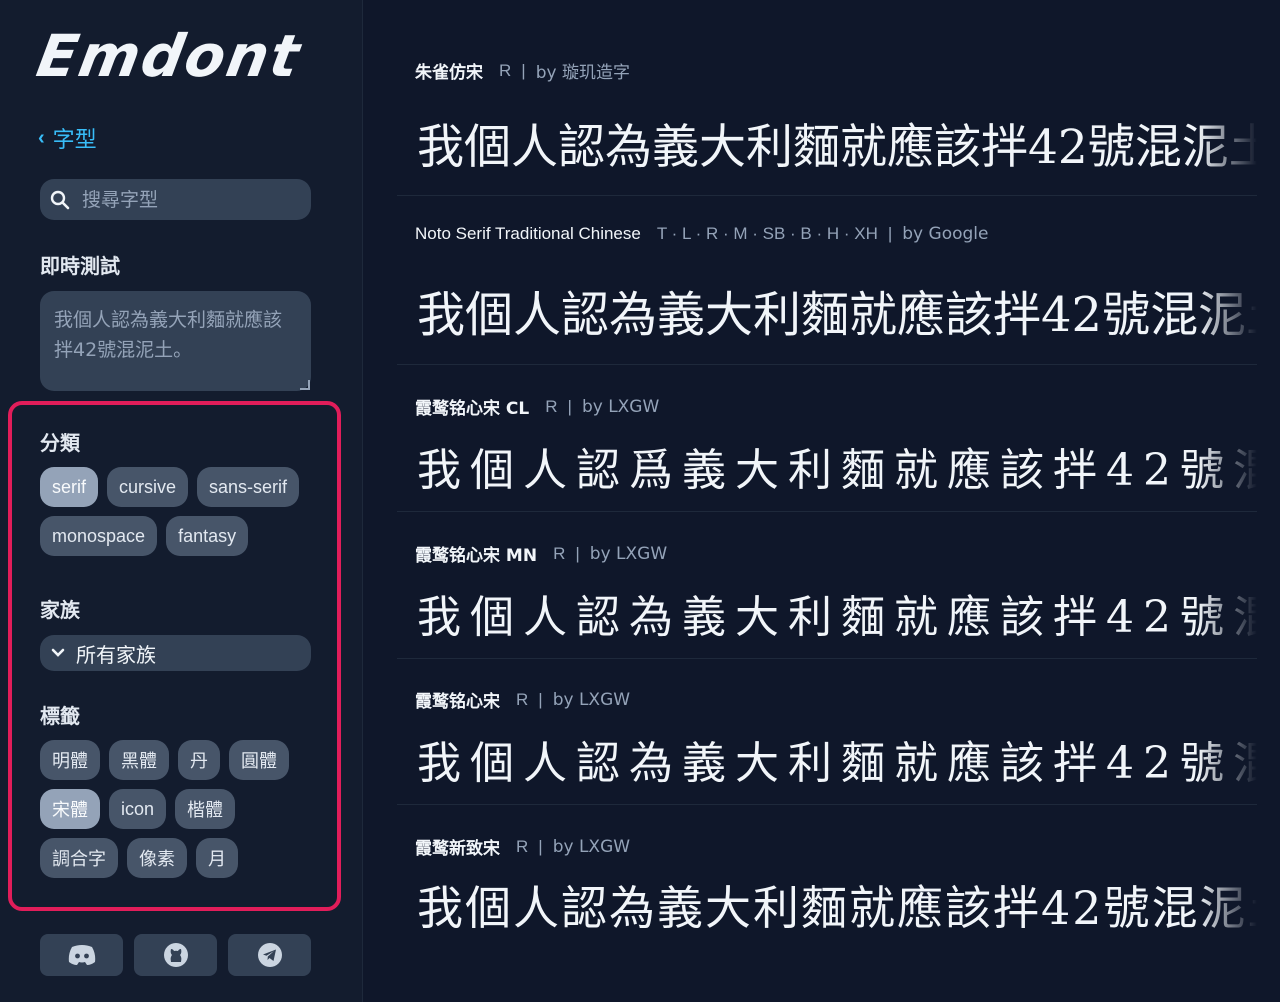 The image size is (1280, 1002). Describe the element at coordinates (583, 70) in the screenshot. I see `font-author: by 璇玑造字` at that location.